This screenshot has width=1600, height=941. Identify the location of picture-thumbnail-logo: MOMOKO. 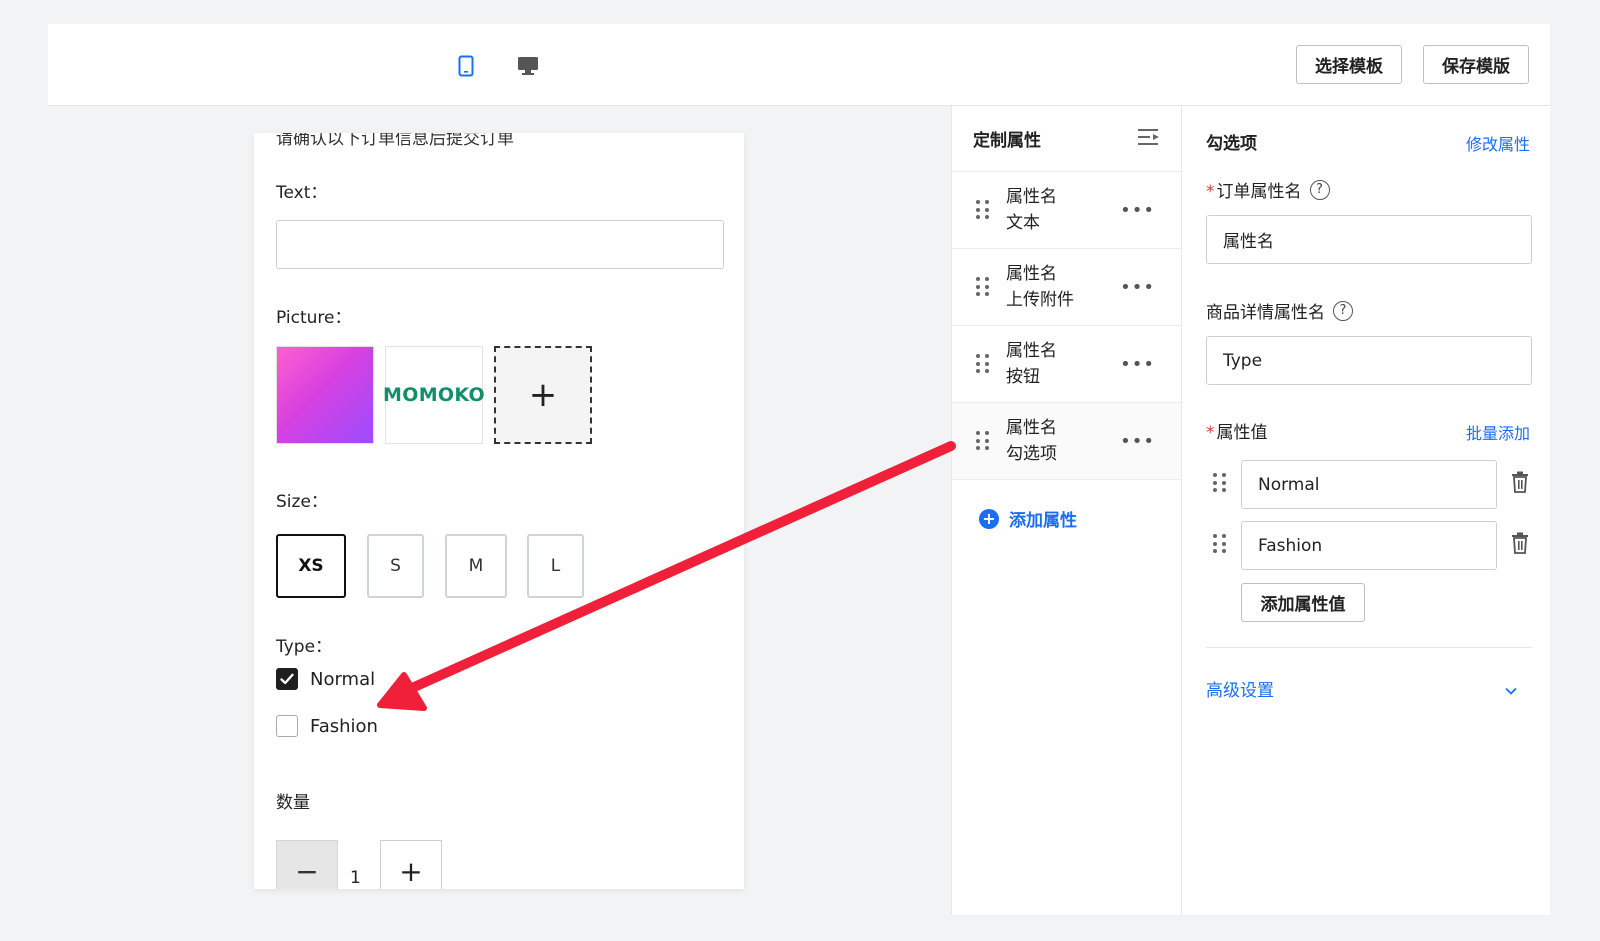
(434, 395).